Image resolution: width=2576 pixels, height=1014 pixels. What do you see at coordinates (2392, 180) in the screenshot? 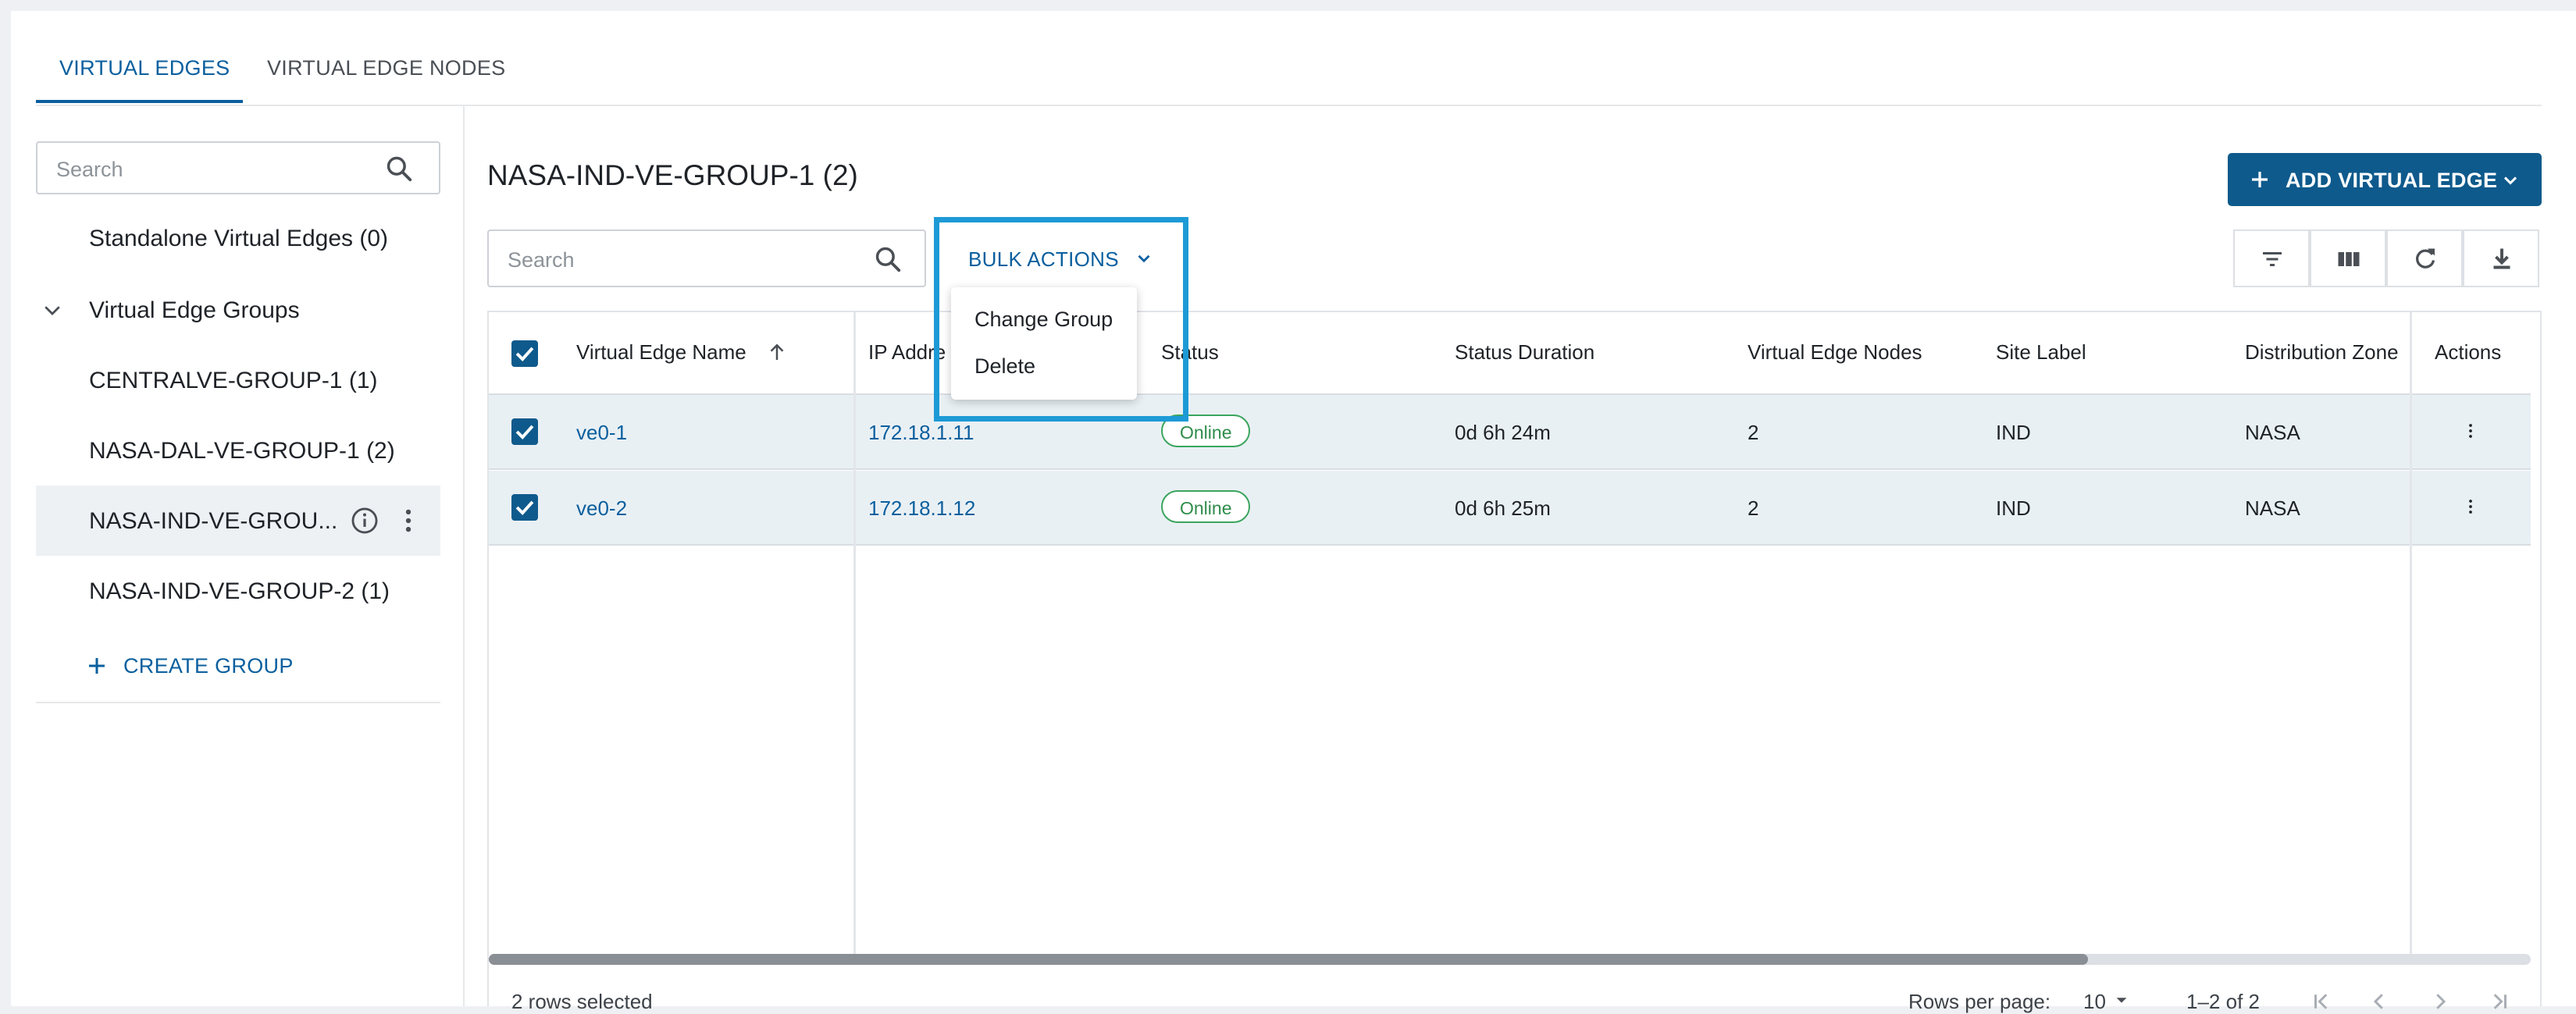
I see `add-virtual-edge-label: ADD VIRTUAL EDGE` at bounding box center [2392, 180].